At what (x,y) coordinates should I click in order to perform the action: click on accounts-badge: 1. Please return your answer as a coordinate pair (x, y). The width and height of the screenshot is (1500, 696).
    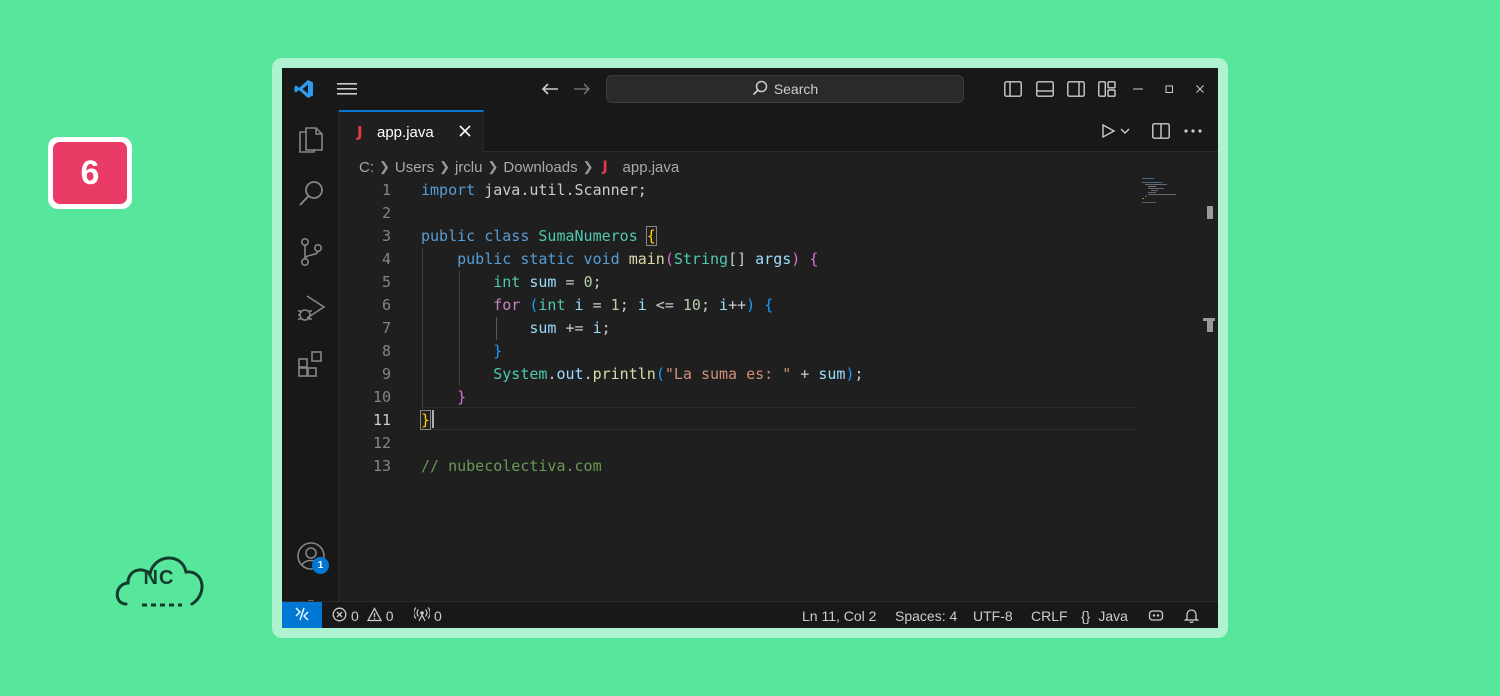
    Looking at the image, I should click on (320, 565).